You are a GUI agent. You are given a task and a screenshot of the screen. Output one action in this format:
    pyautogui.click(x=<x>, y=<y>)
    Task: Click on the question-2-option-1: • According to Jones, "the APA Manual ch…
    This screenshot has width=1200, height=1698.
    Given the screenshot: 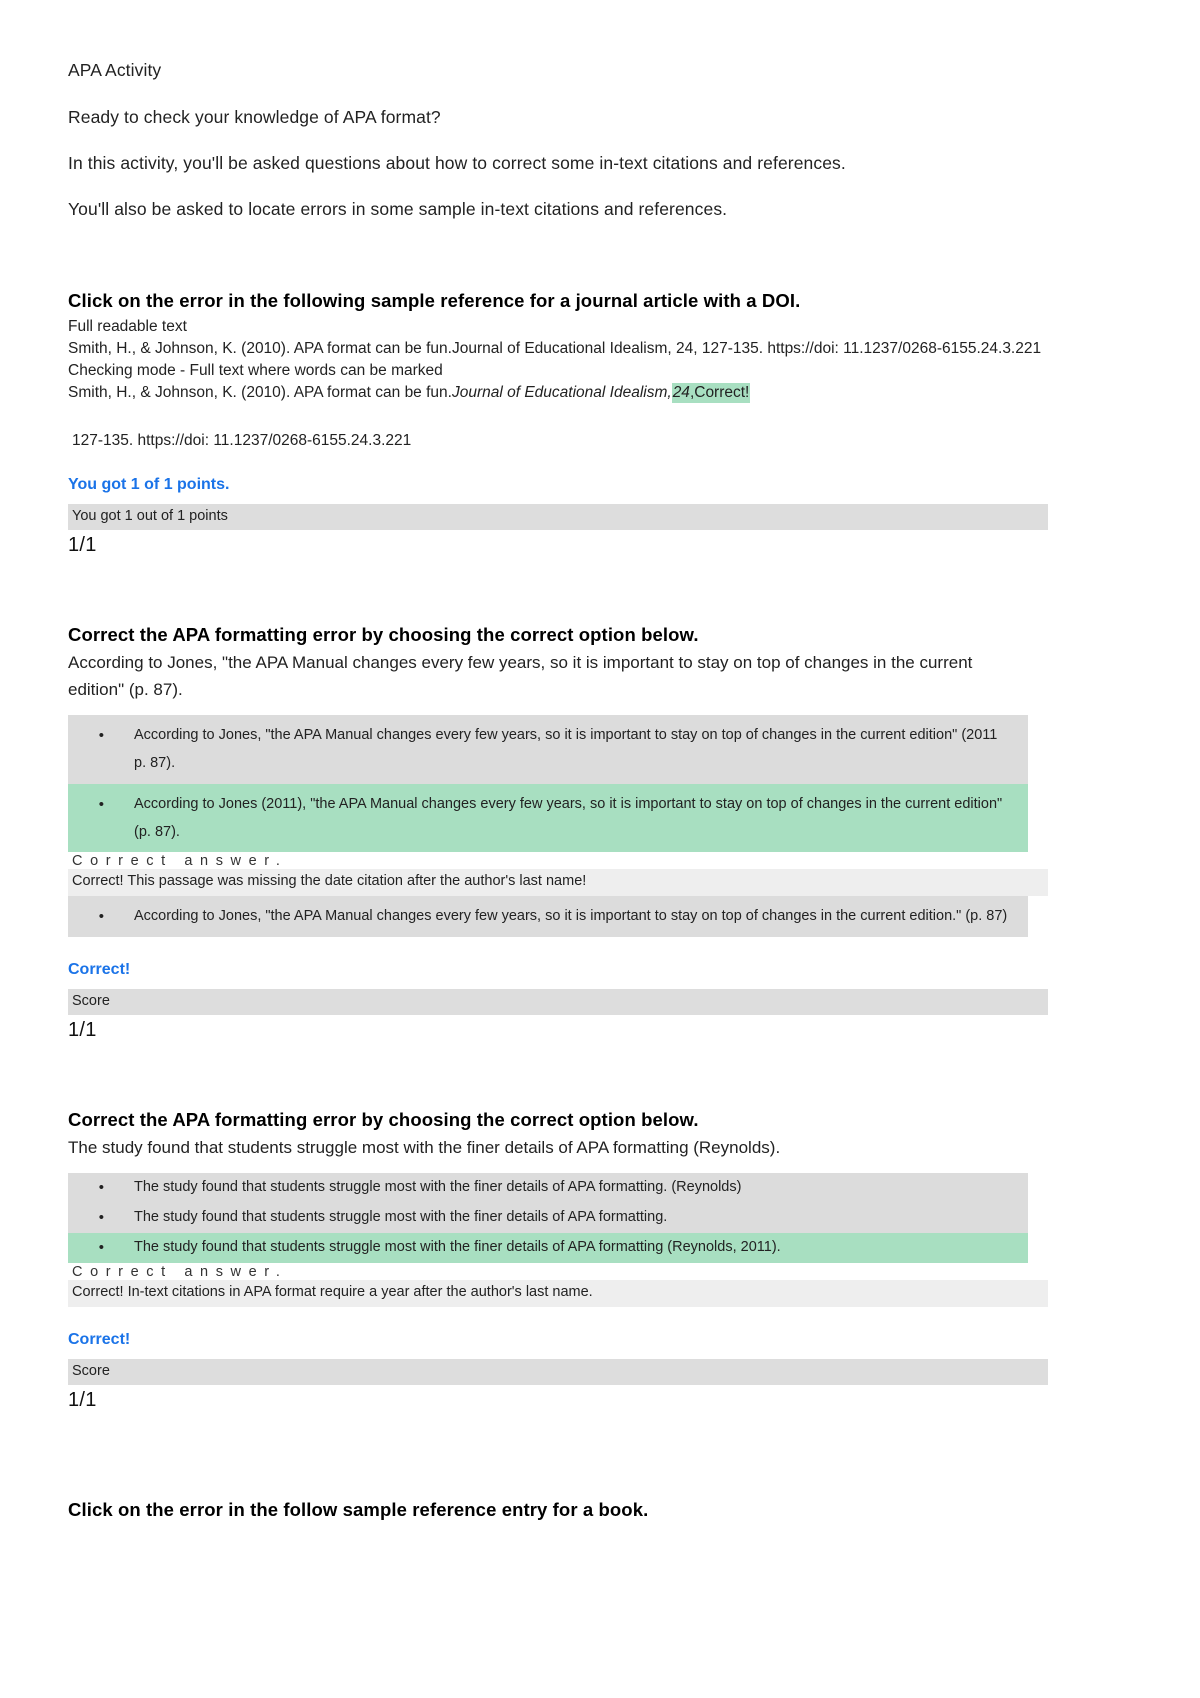 What is the action you would take?
    pyautogui.click(x=548, y=749)
    